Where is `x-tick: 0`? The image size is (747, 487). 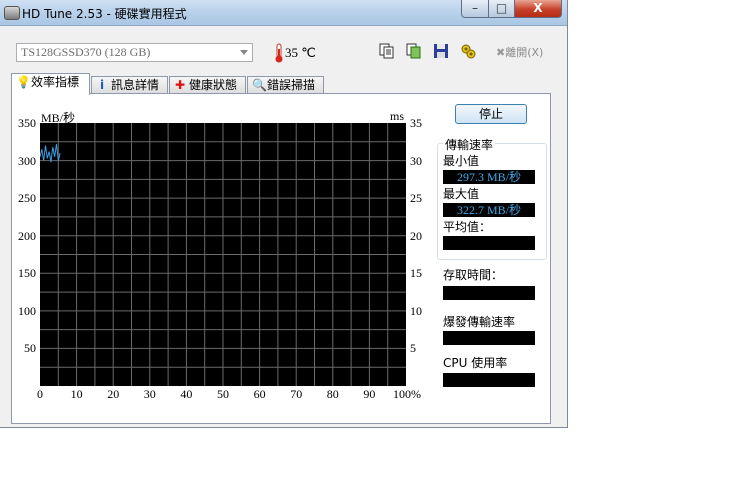
x-tick: 0 is located at coordinates (40, 394).